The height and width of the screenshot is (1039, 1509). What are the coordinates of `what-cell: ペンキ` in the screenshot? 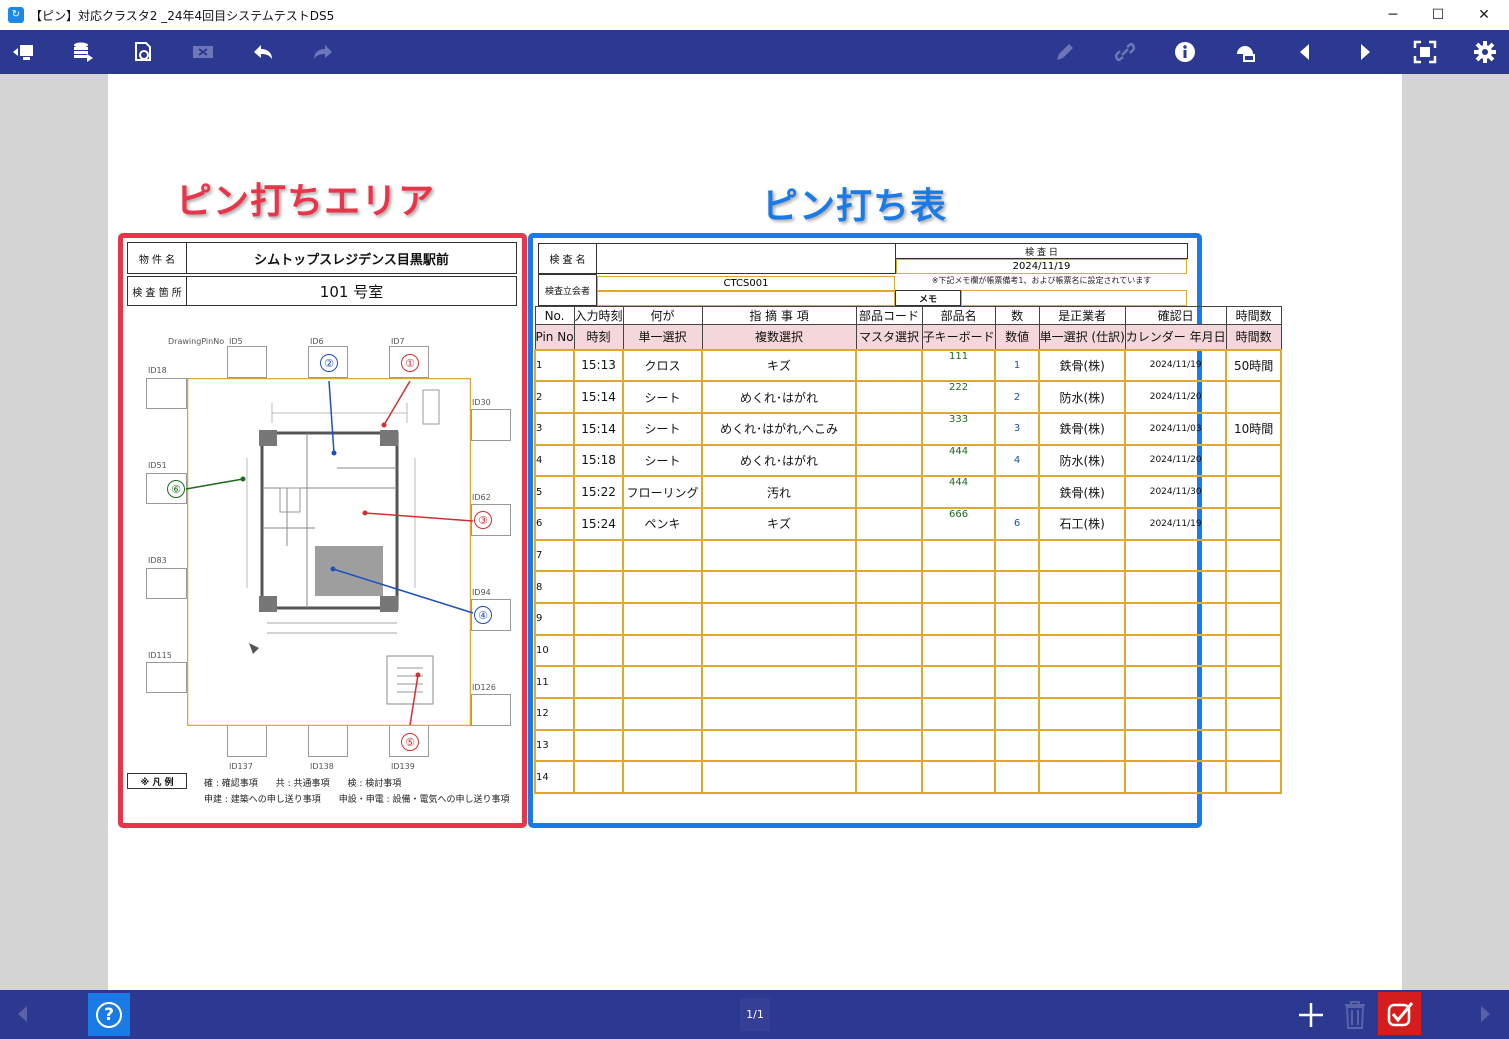 It's located at (663, 523).